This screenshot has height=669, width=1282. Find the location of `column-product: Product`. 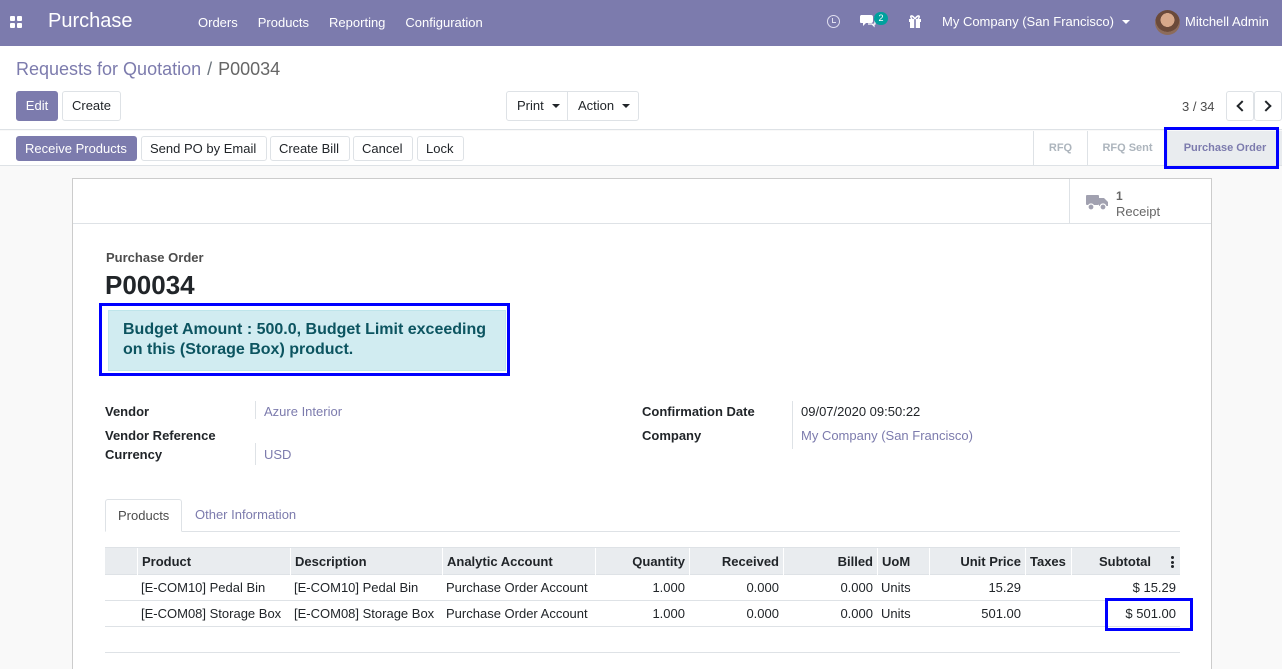

column-product: Product is located at coordinates (213, 561).